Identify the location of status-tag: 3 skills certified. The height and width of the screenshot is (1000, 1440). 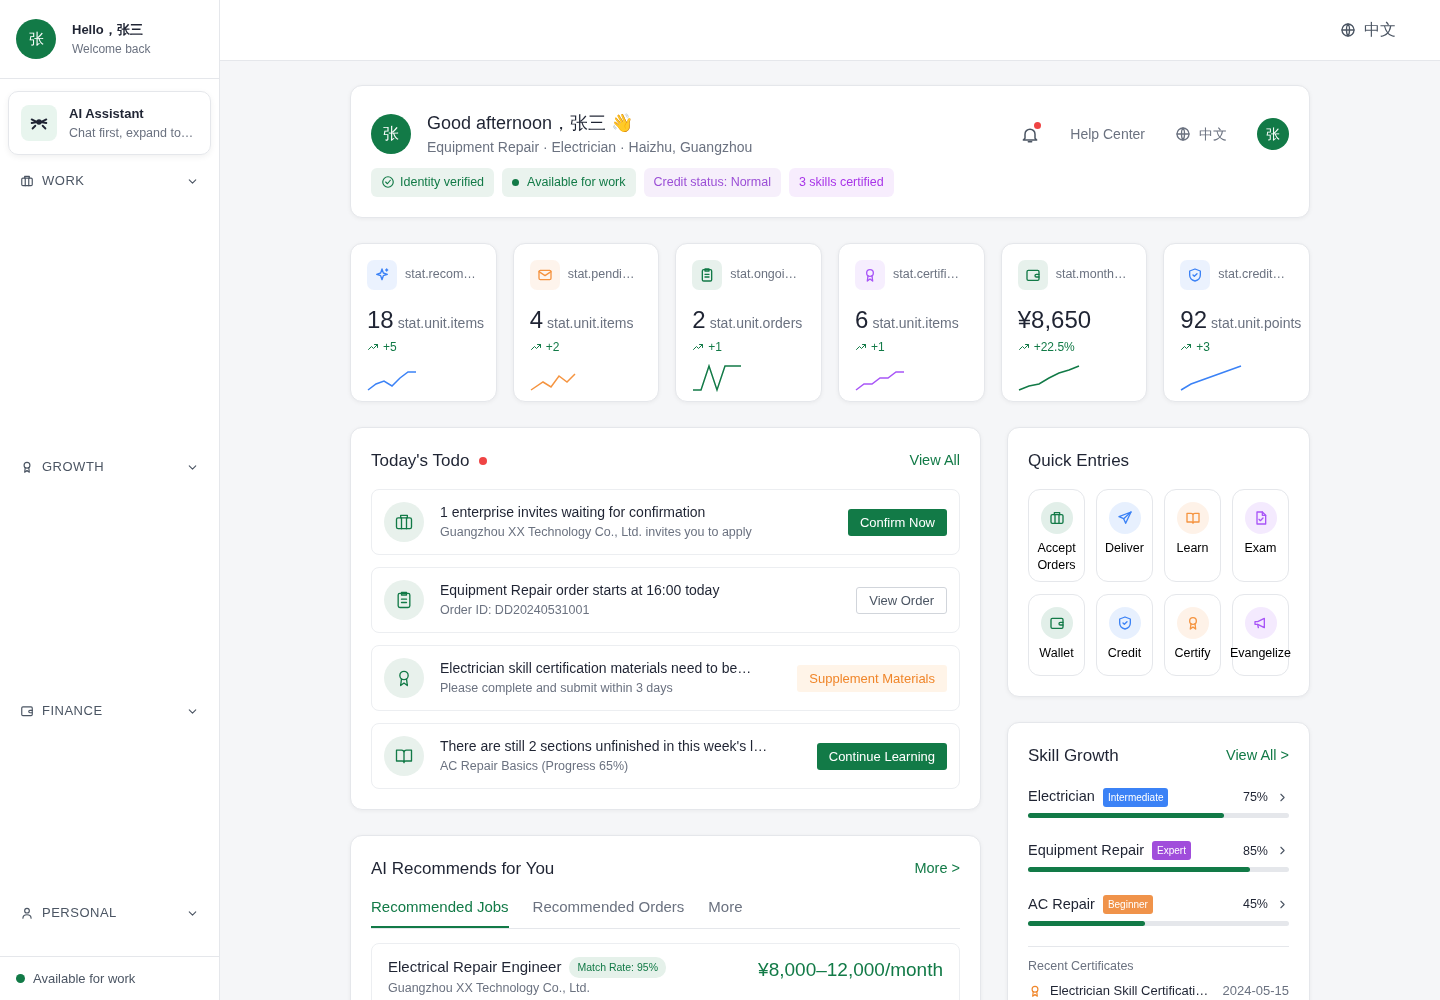
(841, 182).